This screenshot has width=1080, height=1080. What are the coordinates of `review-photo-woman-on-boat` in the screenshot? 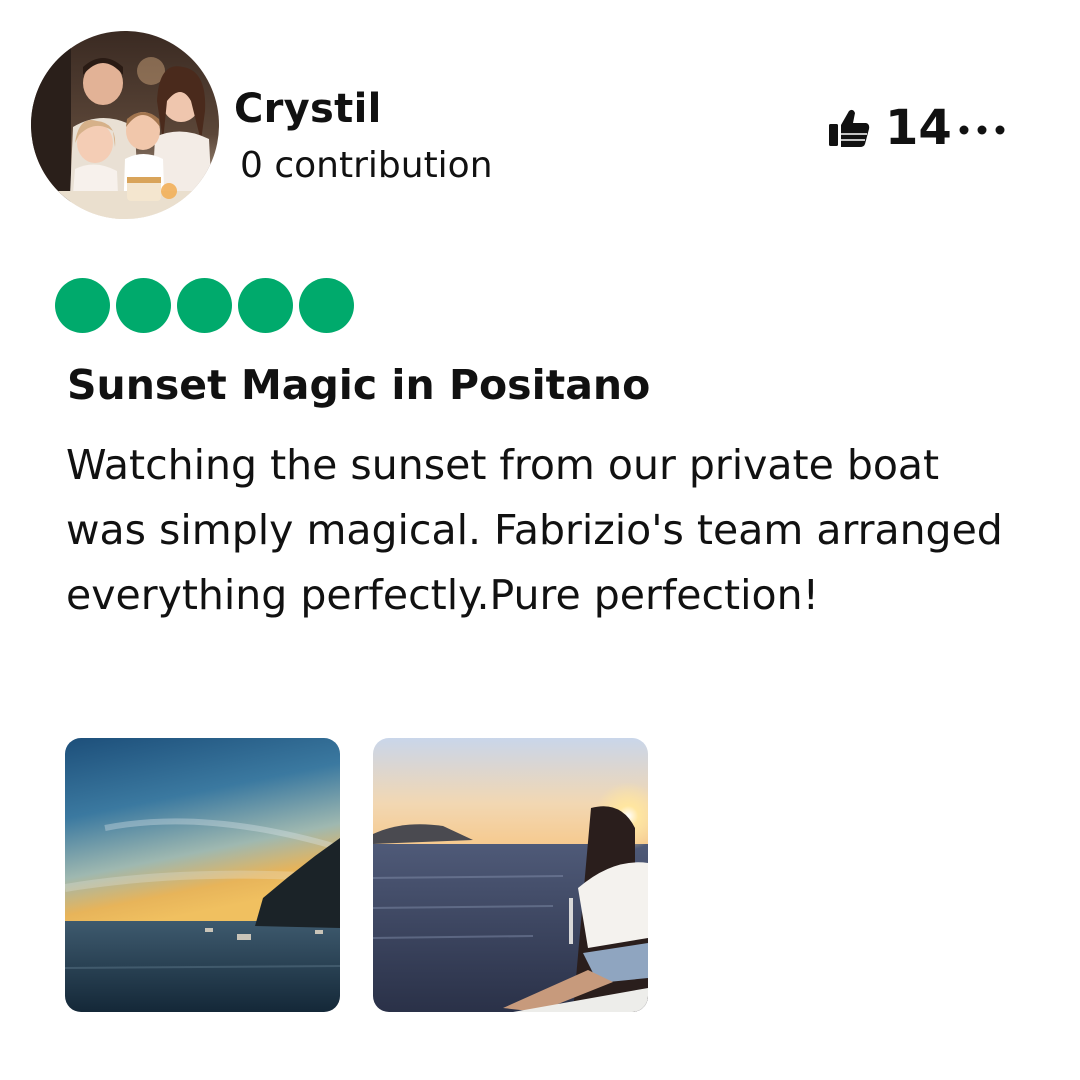 It's located at (510, 875).